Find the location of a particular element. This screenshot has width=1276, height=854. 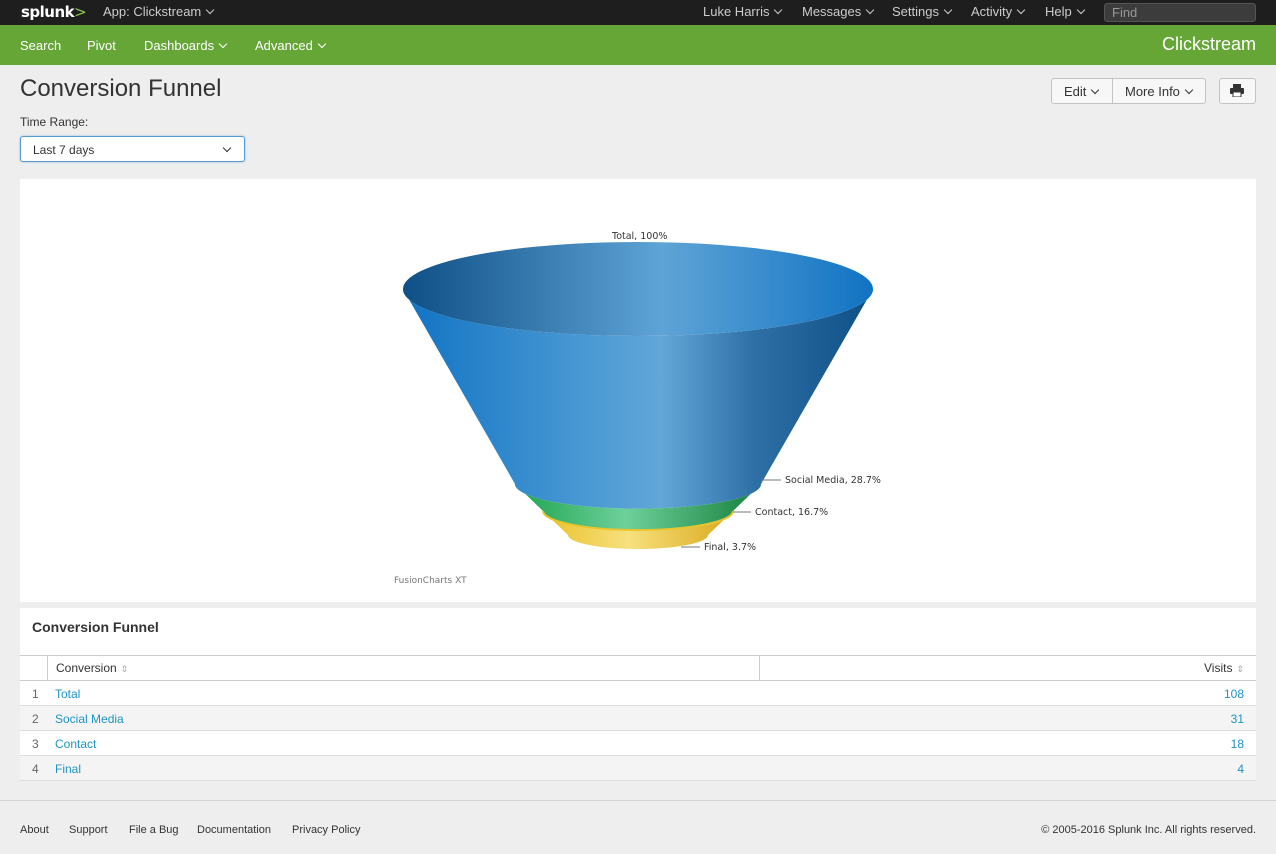

funnel-stage-label: Total, 100% is located at coordinates (639, 236).